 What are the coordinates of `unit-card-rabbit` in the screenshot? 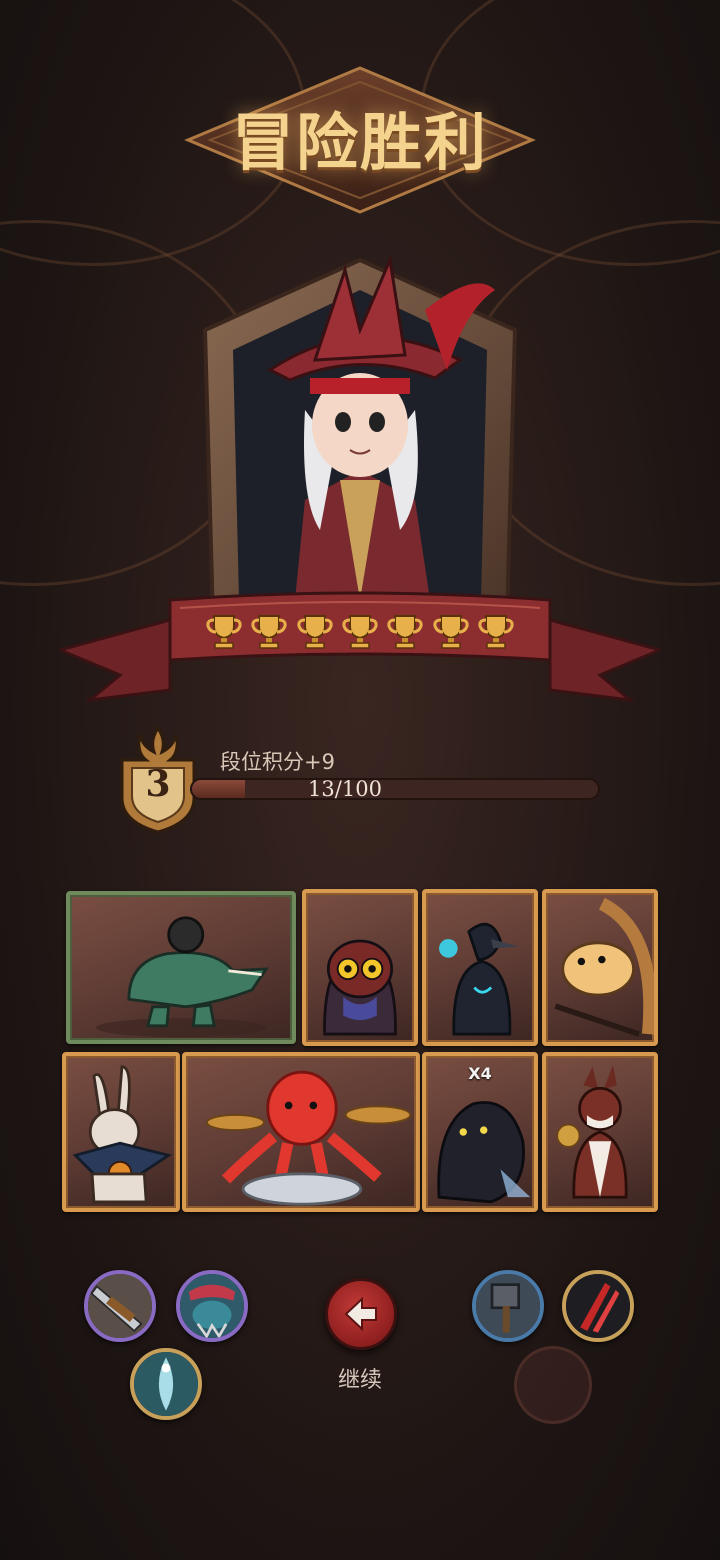 It's located at (121, 1132).